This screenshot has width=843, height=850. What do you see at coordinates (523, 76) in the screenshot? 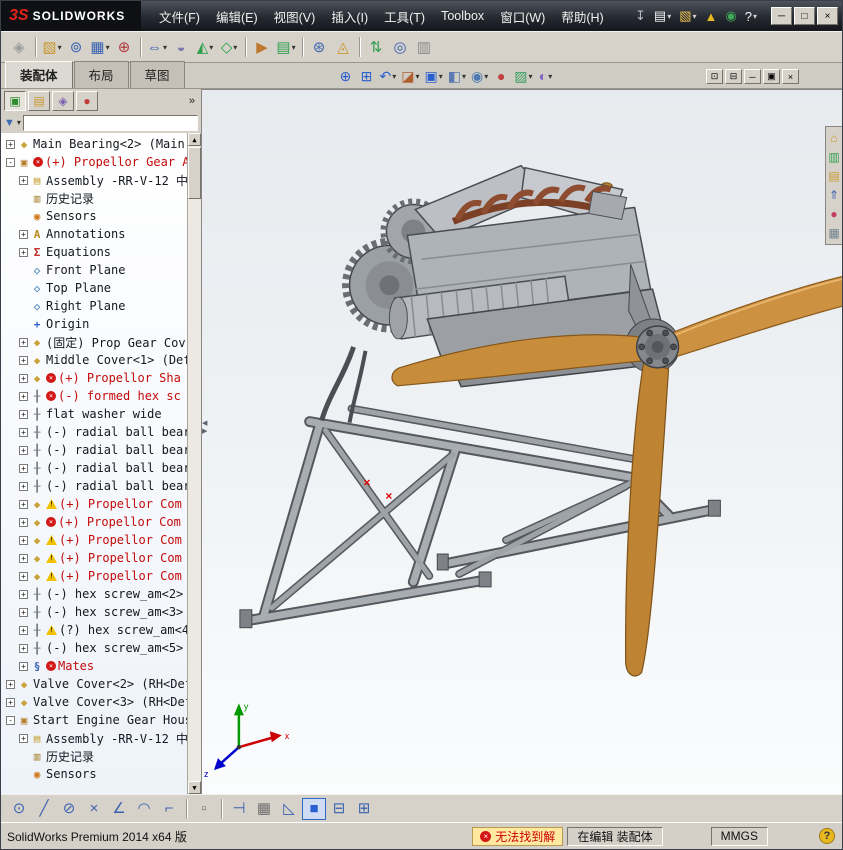
I see `apply-scene-button: ▨ ▾` at bounding box center [523, 76].